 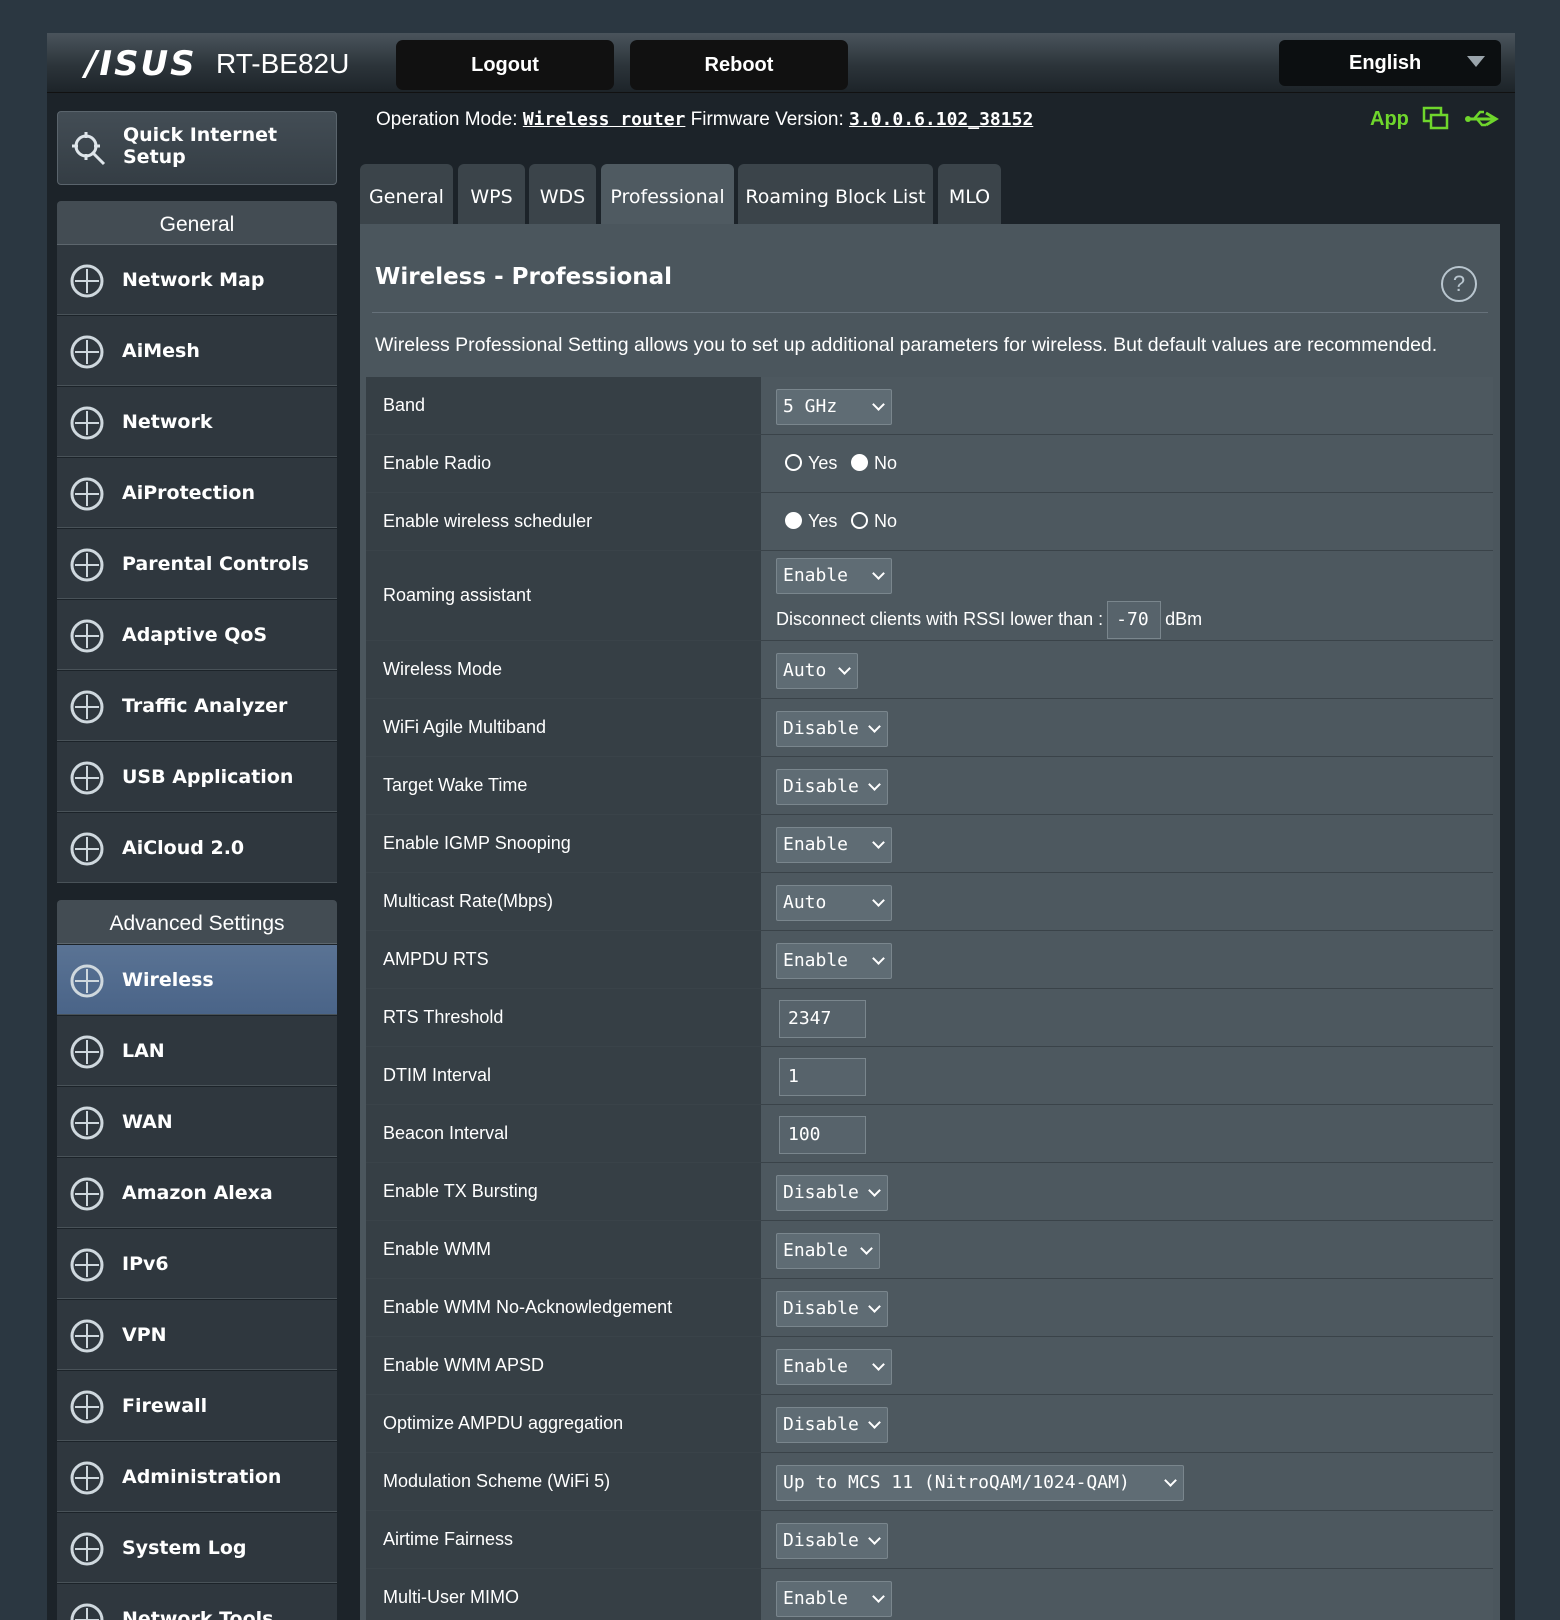 What do you see at coordinates (202, 1477) in the screenshot?
I see `sidebar-item-label: Administration` at bounding box center [202, 1477].